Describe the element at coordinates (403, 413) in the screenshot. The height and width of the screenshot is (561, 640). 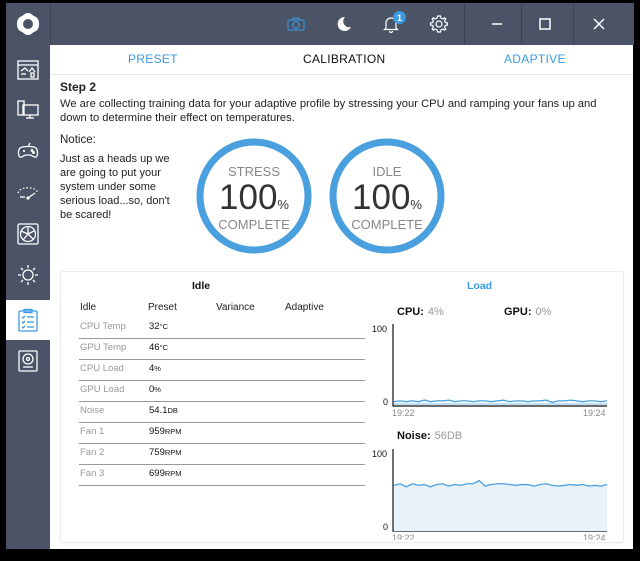
I see `load-x-start: 19:22` at that location.